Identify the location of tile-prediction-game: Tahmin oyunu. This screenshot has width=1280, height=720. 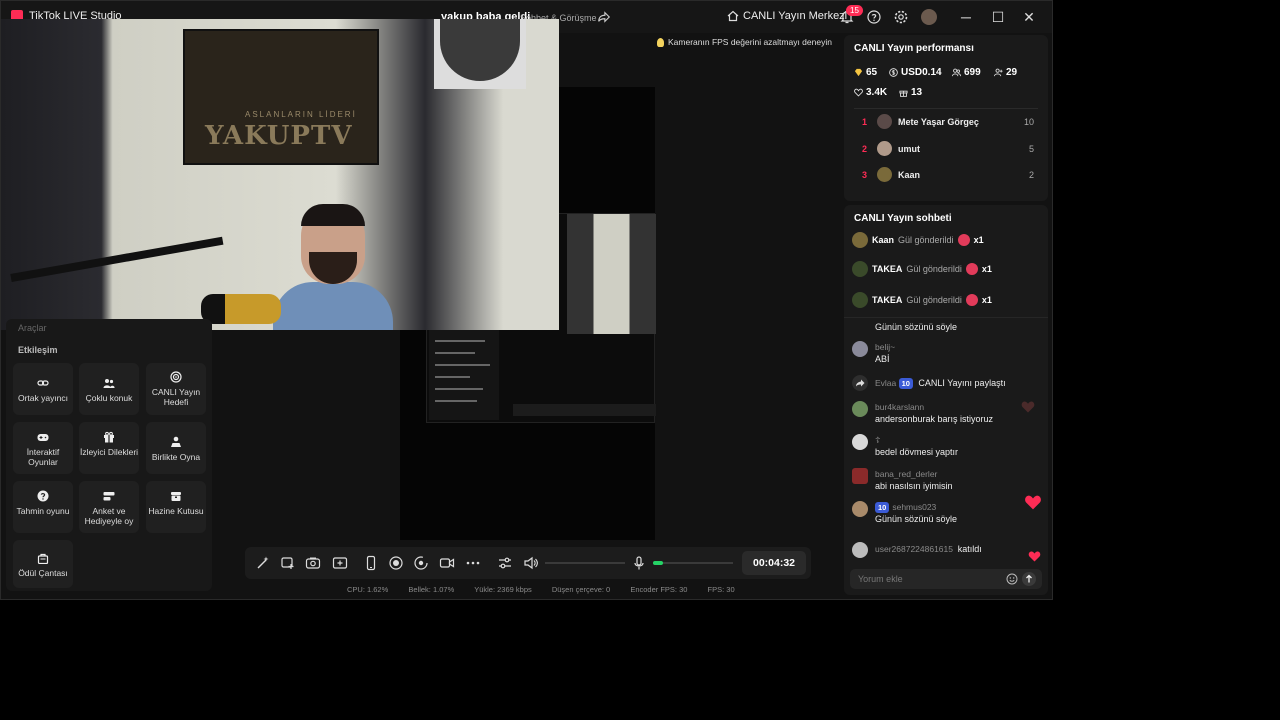
(43, 507).